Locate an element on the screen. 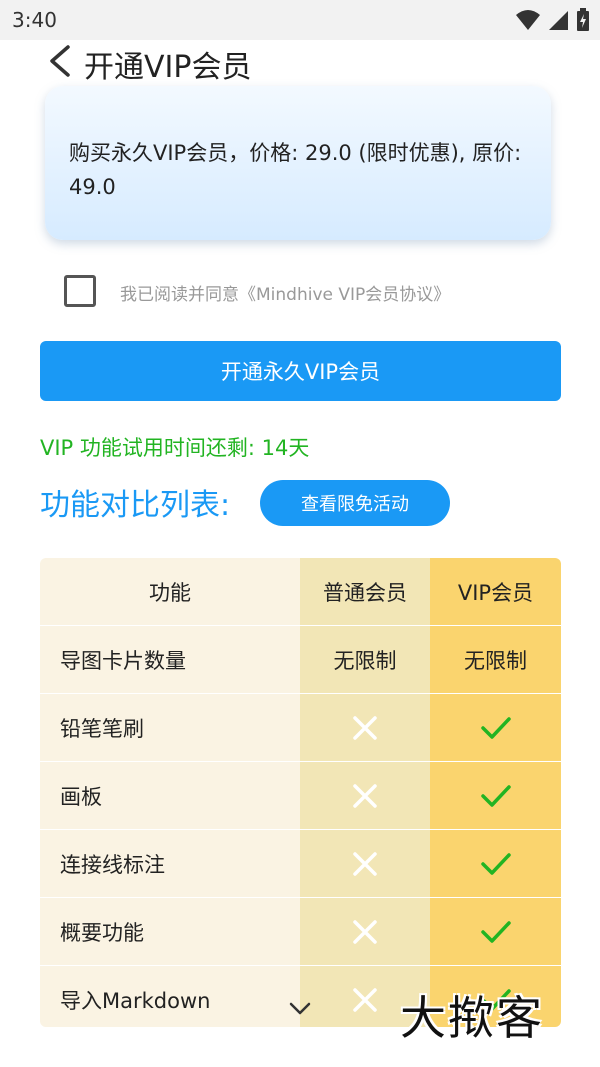  status-icons is located at coordinates (553, 20).